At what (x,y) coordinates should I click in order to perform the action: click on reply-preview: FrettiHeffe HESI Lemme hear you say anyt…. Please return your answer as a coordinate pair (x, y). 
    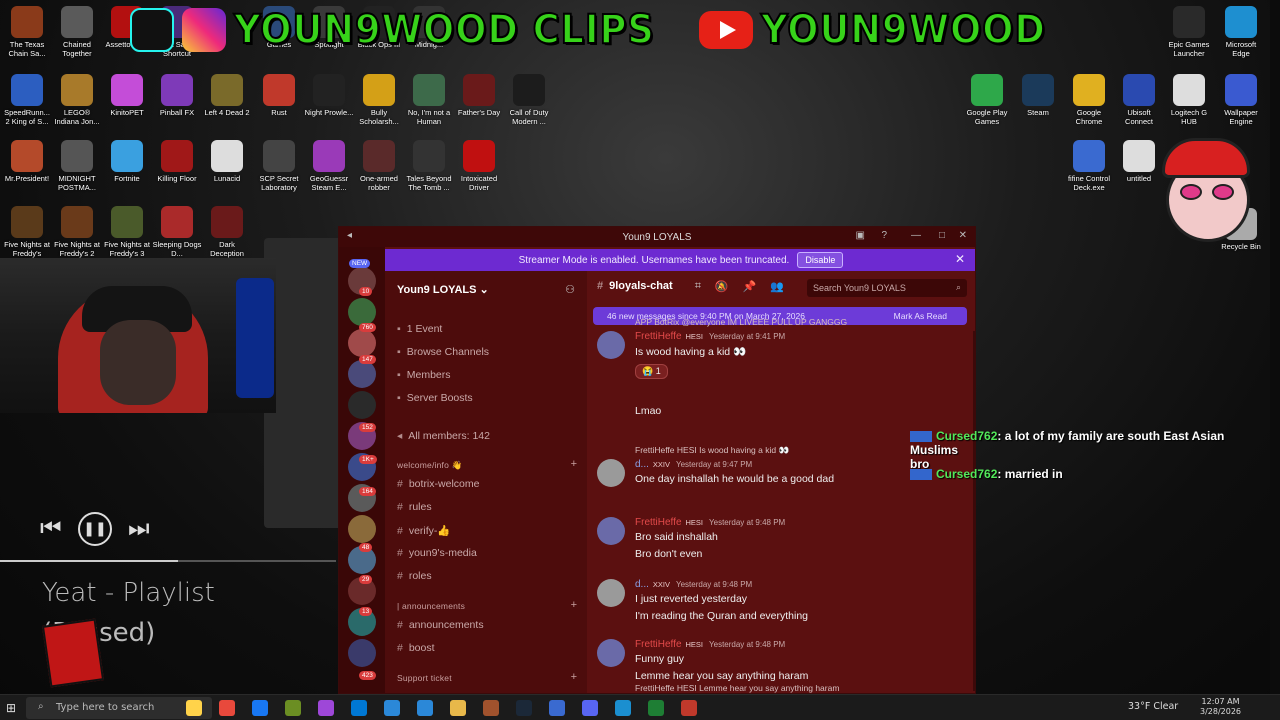
    Looking at the image, I should click on (737, 688).